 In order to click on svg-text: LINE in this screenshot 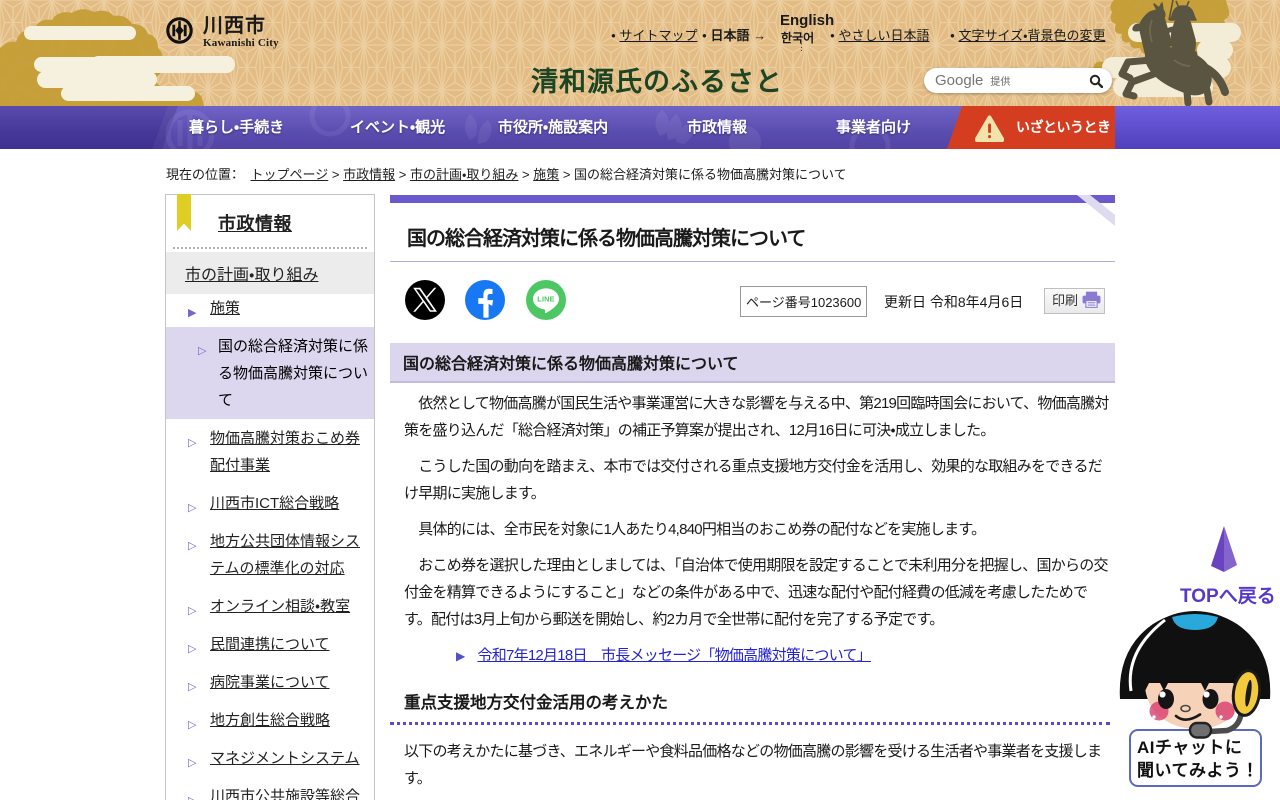, I will do `click(545, 299)`.